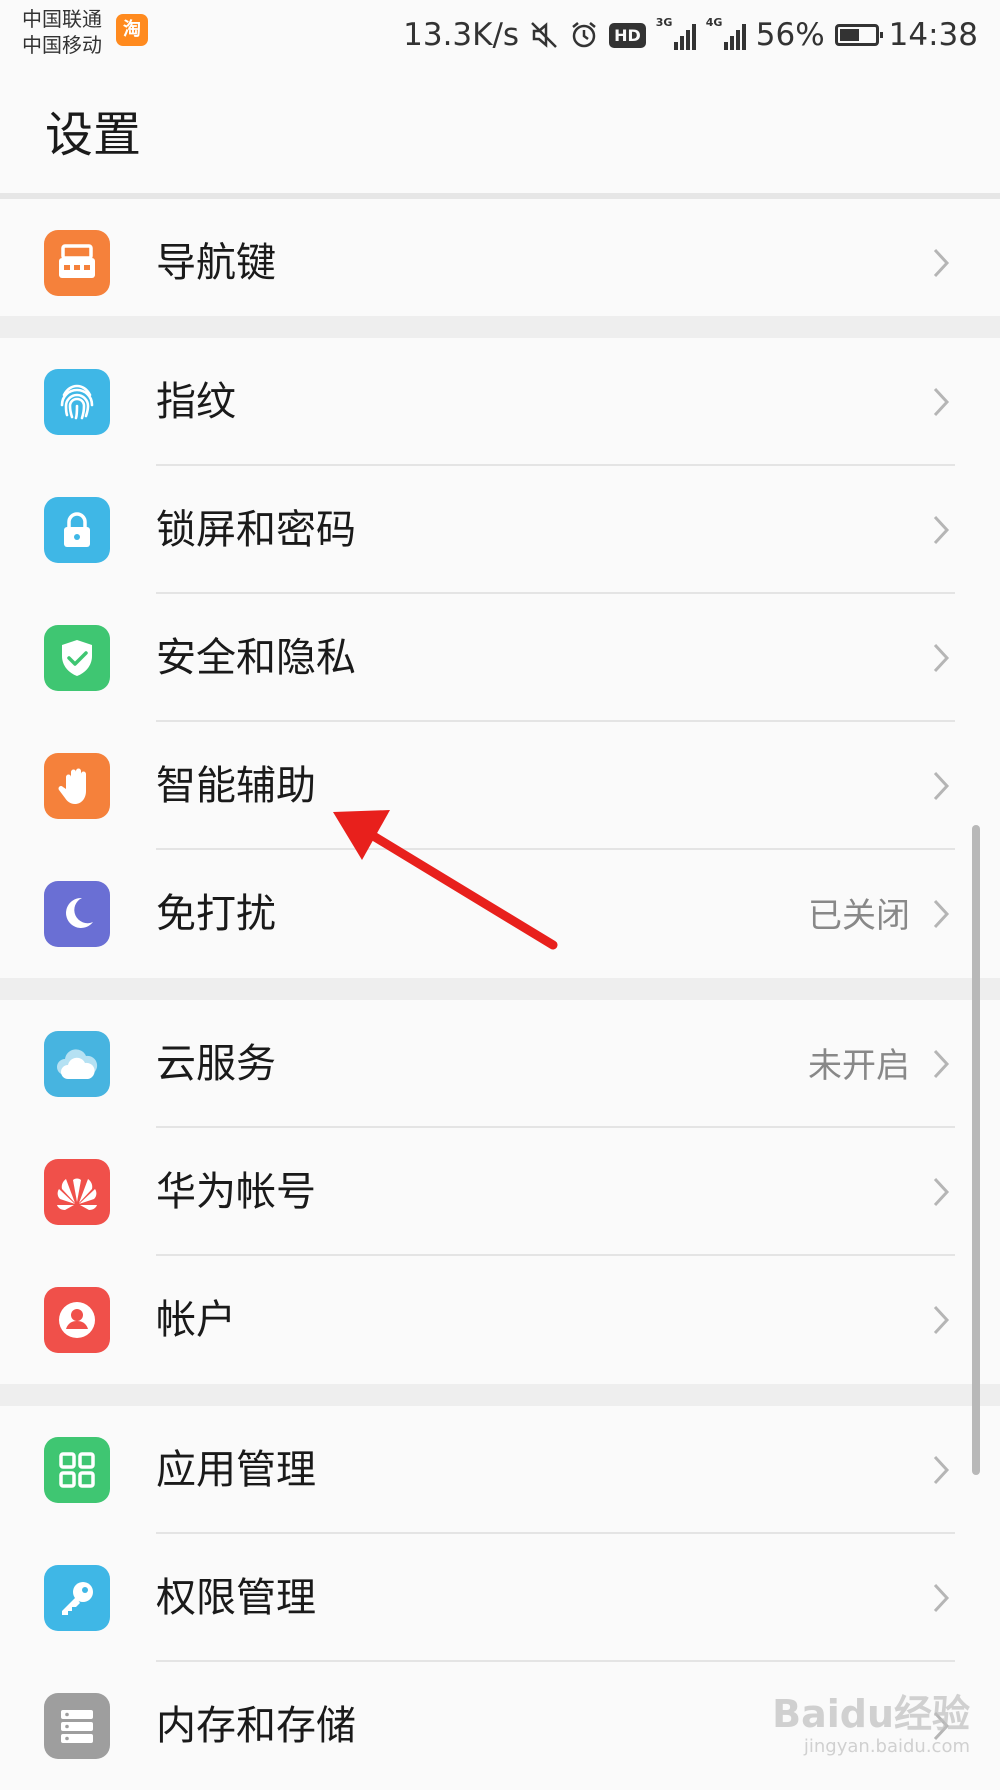 Image resolution: width=1000 pixels, height=1790 pixels. Describe the element at coordinates (77, 1470) in the screenshot. I see `apps-grid-icon` at that location.